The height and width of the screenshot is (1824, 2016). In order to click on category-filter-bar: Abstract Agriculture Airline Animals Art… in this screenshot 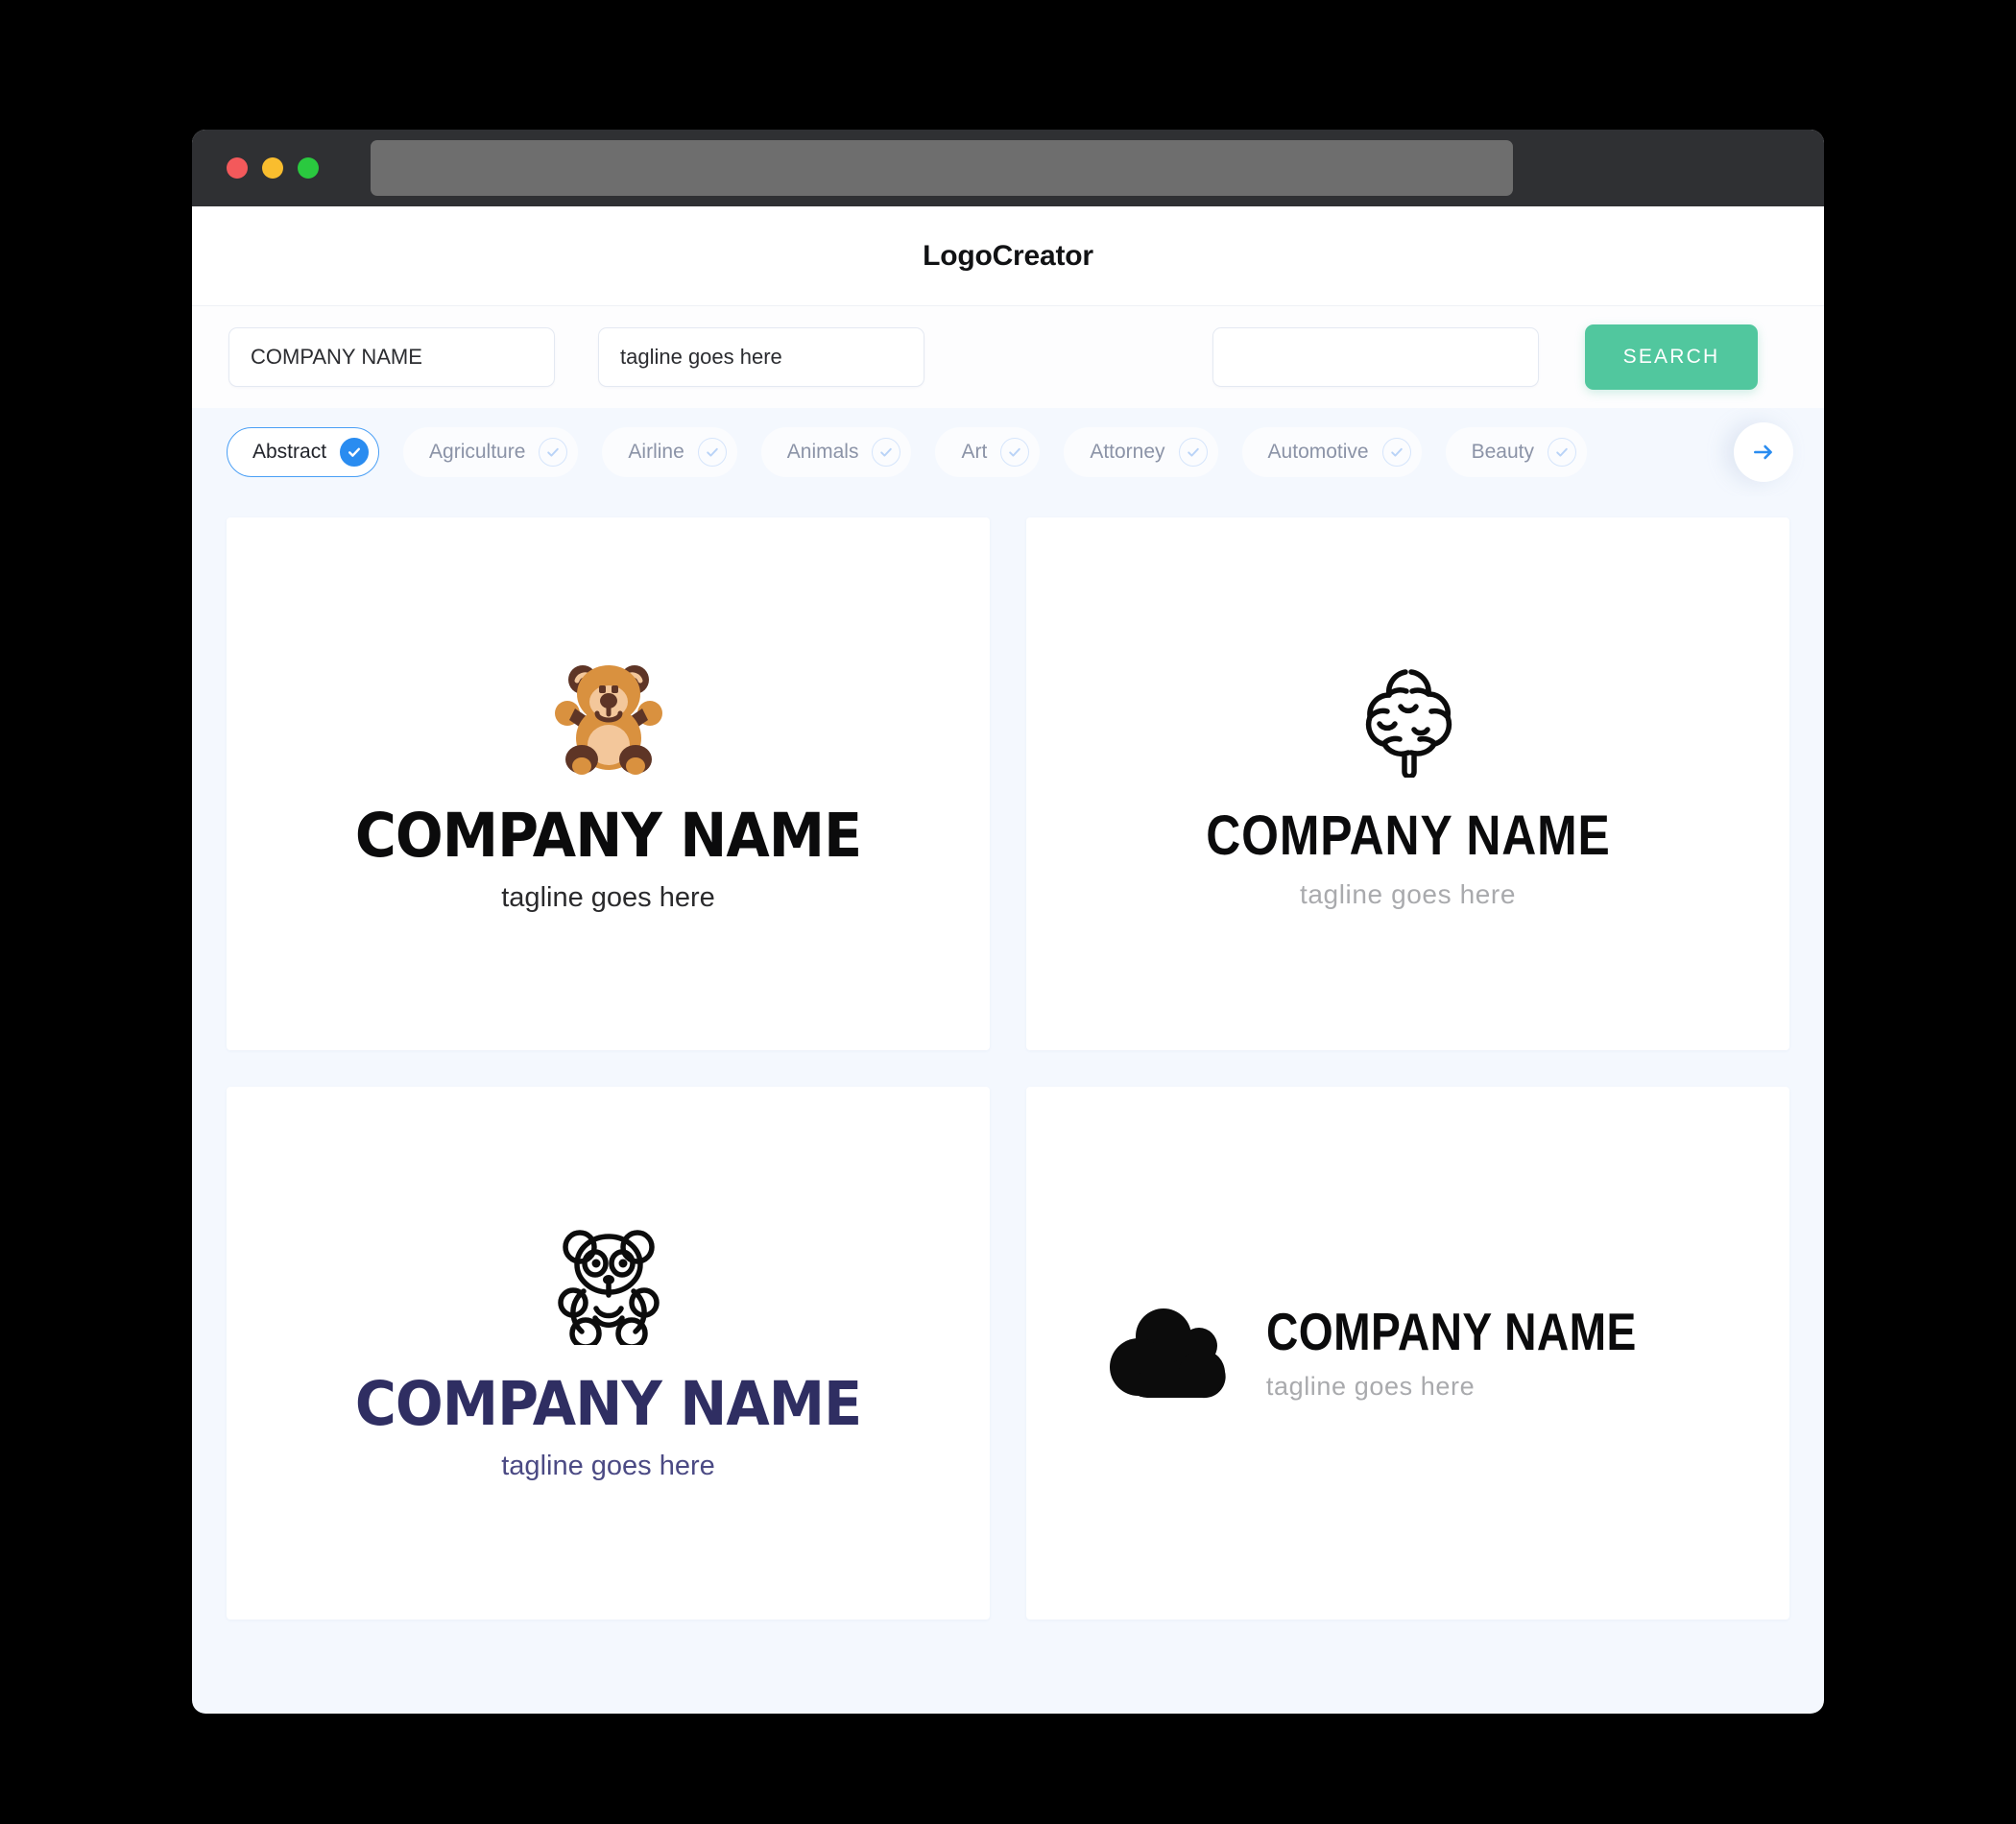, I will do `click(1008, 452)`.